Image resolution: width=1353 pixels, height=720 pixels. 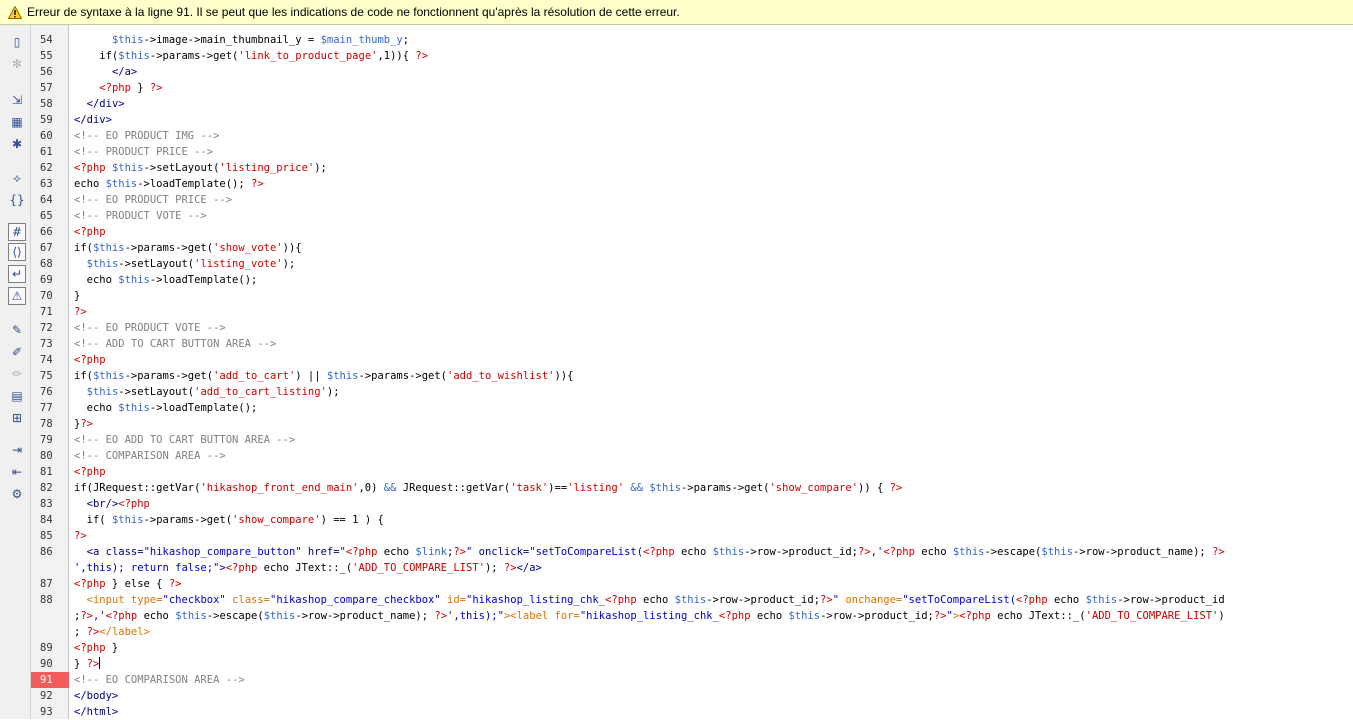 I want to click on code-line: 77 echo $this->loadTemplate();, so click(x=696, y=408).